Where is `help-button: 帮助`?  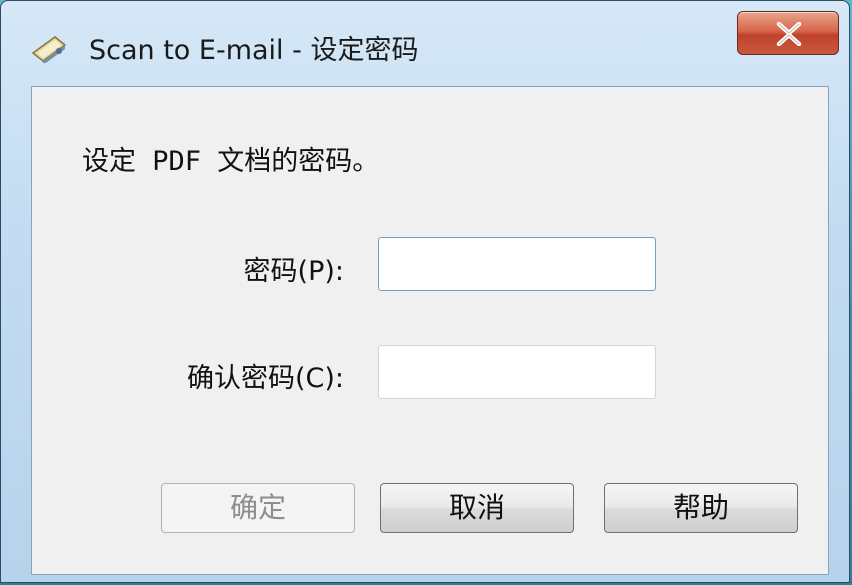 help-button: 帮助 is located at coordinates (701, 508).